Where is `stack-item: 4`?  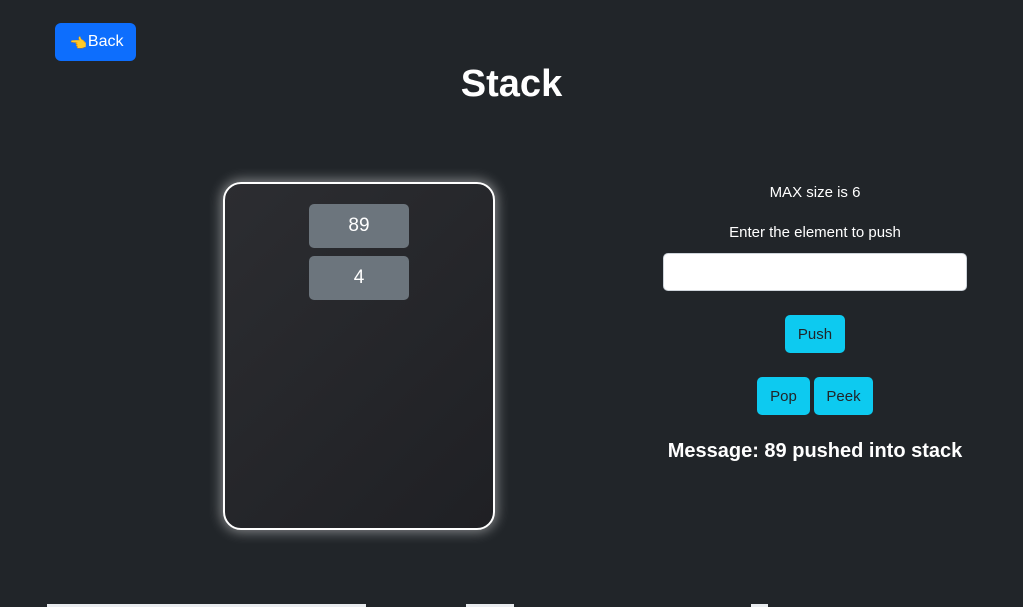 stack-item: 4 is located at coordinates (359, 278).